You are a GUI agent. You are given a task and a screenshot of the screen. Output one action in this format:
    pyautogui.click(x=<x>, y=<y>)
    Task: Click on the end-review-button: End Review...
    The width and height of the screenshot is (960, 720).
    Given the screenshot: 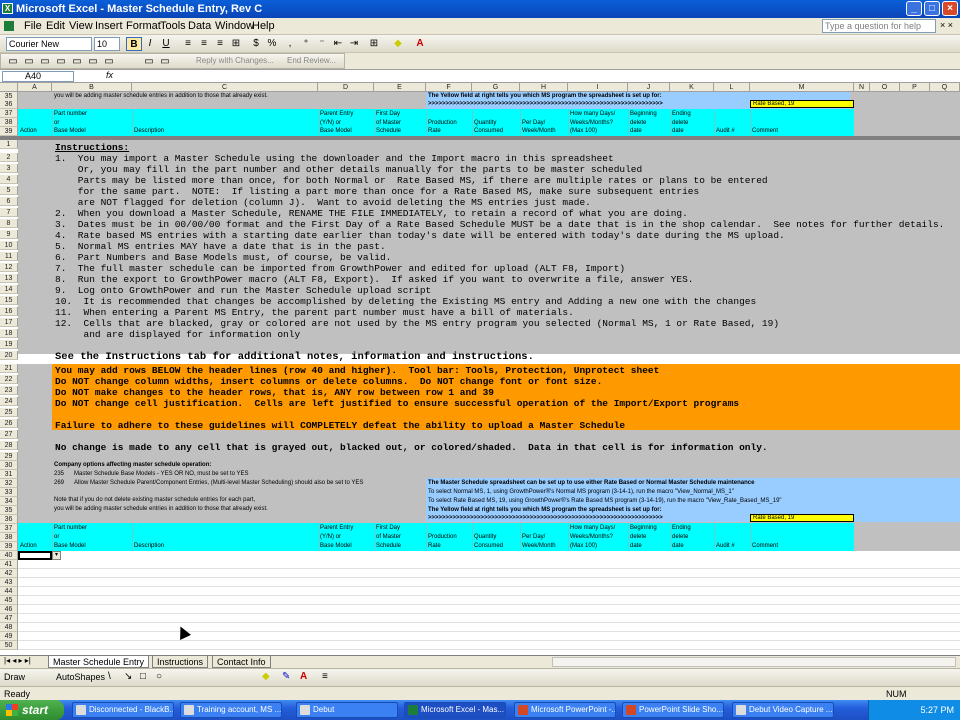 What is the action you would take?
    pyautogui.click(x=311, y=60)
    